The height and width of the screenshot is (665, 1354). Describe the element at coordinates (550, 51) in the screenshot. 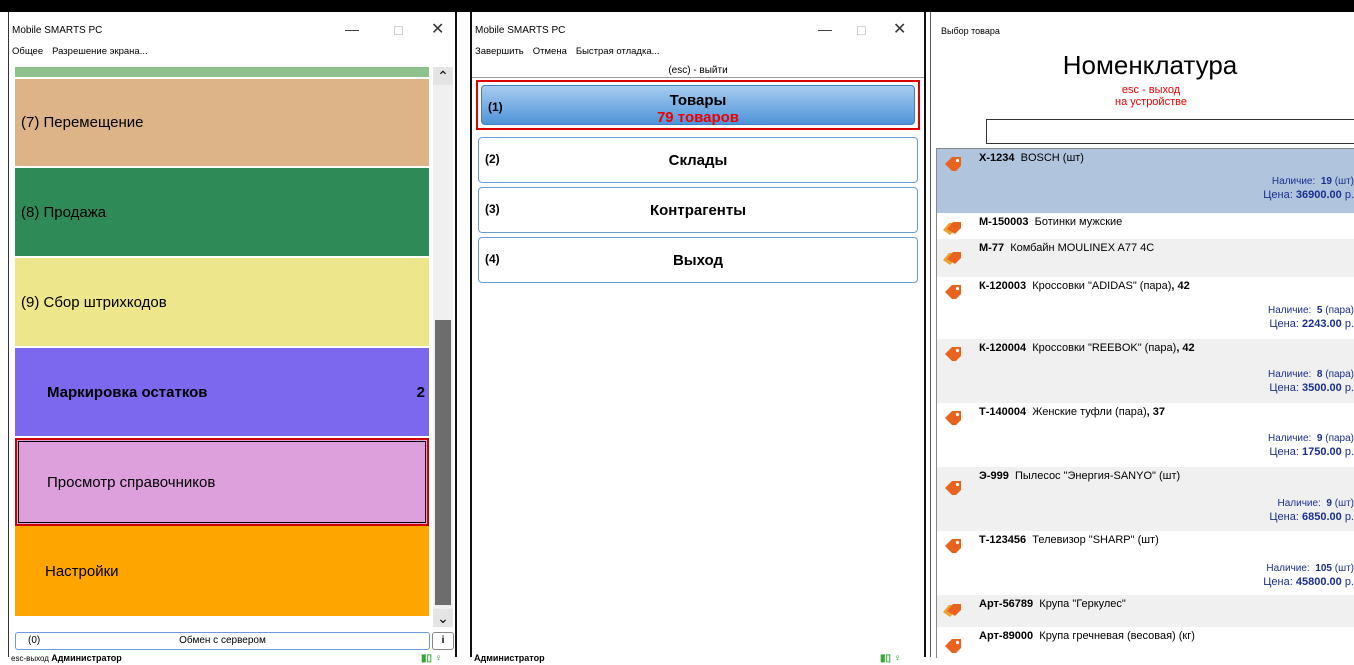

I see `menu-cancel: Отмена` at that location.